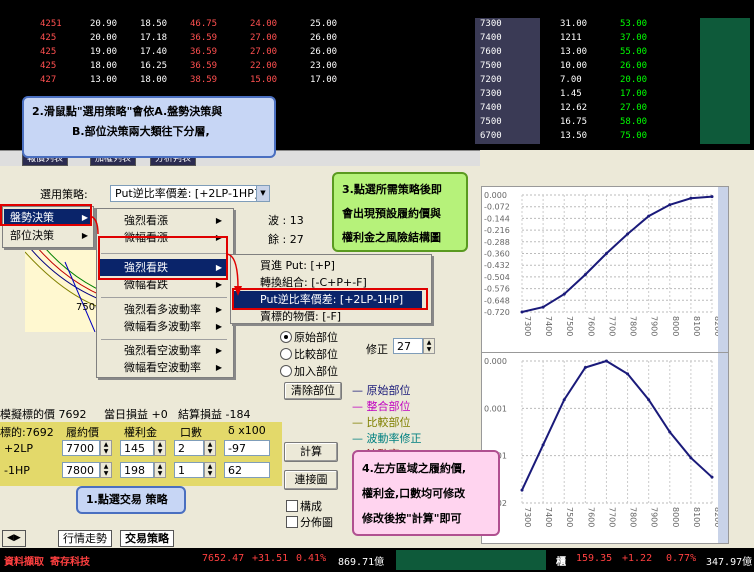 The width and height of the screenshot is (754, 572). Describe the element at coordinates (681, 558) in the screenshot. I see `ticker-otc-pct: 0.77%` at that location.